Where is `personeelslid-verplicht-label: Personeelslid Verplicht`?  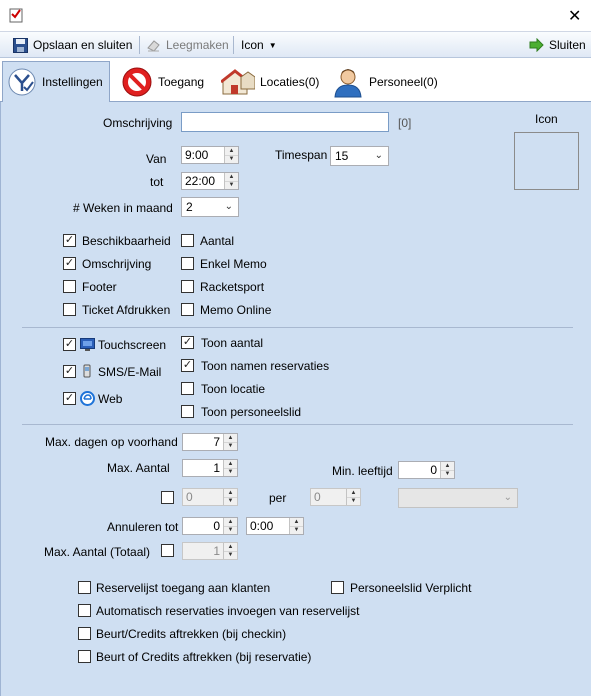
personeelslid-verplicht-label: Personeelslid Verplicht is located at coordinates (411, 588).